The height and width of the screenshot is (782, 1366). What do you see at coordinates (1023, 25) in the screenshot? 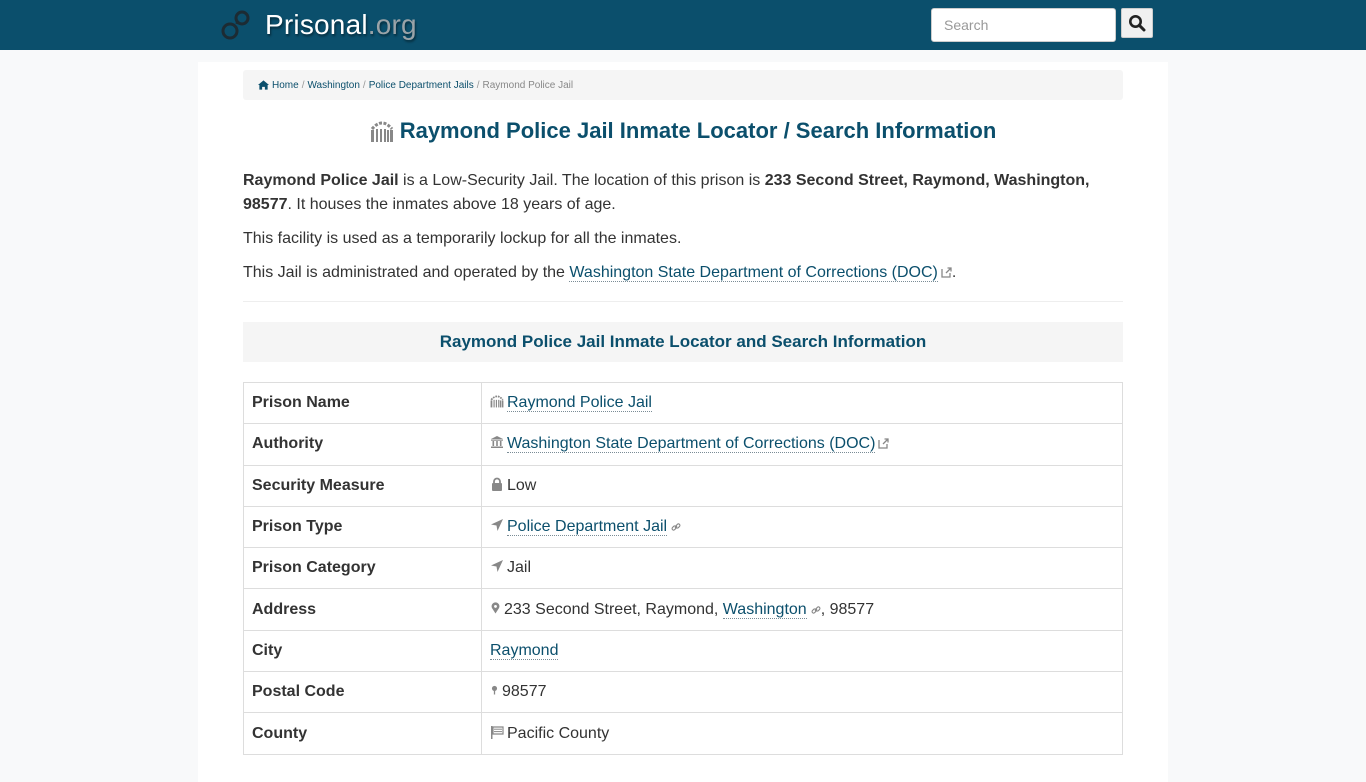
I see `search-input` at bounding box center [1023, 25].